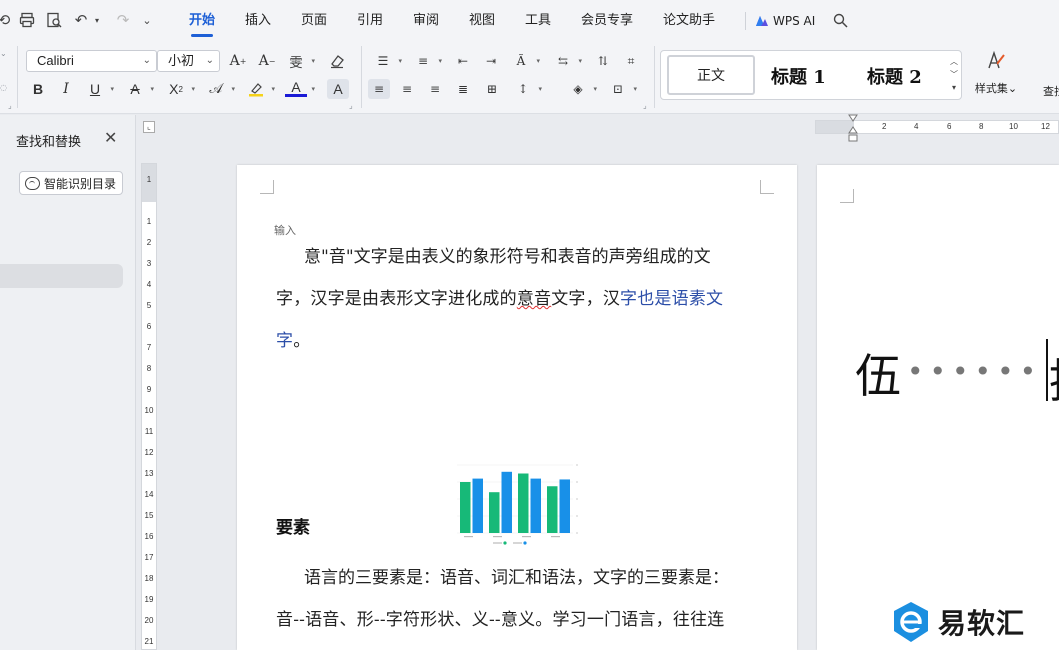  Describe the element at coordinates (991, 88) in the screenshot. I see `style-set-label: 样式集` at that location.